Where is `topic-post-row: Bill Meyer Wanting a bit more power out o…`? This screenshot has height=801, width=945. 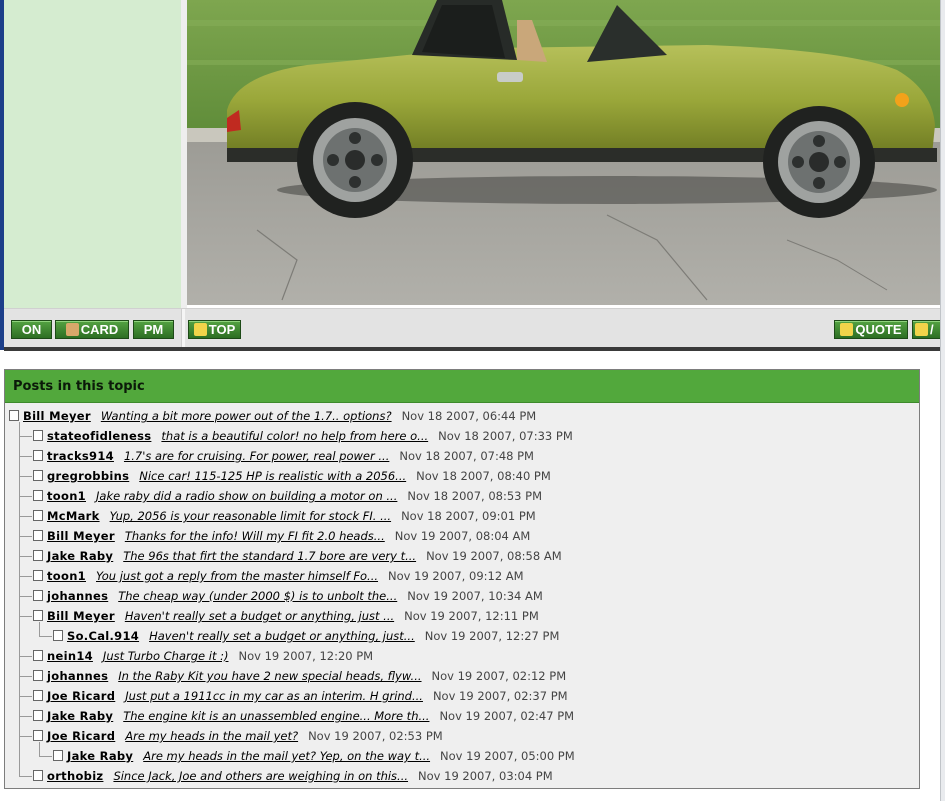 topic-post-row: Bill Meyer Wanting a bit more power out o… is located at coordinates (272, 416).